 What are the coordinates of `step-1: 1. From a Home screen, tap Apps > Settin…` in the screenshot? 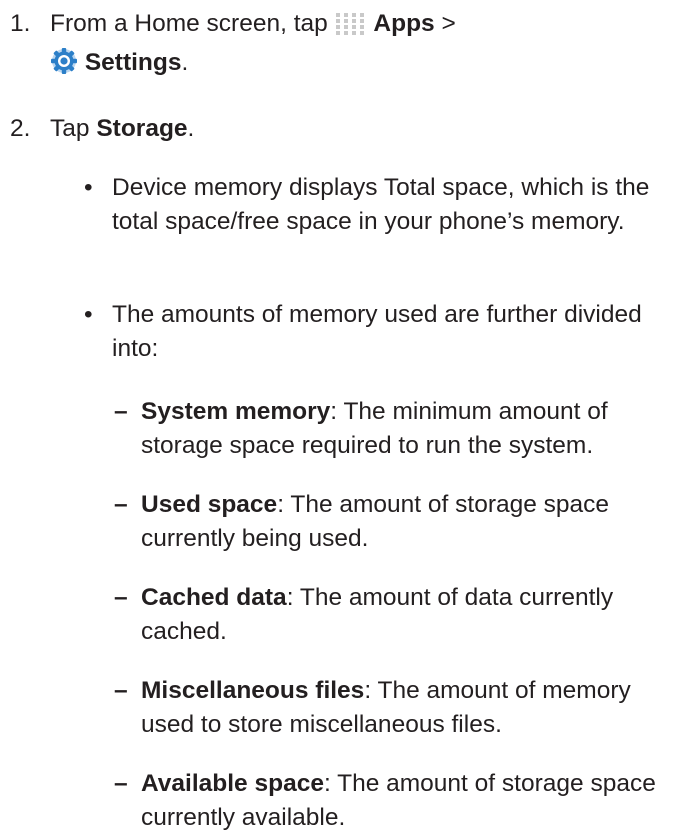 It's located at (342, 46).